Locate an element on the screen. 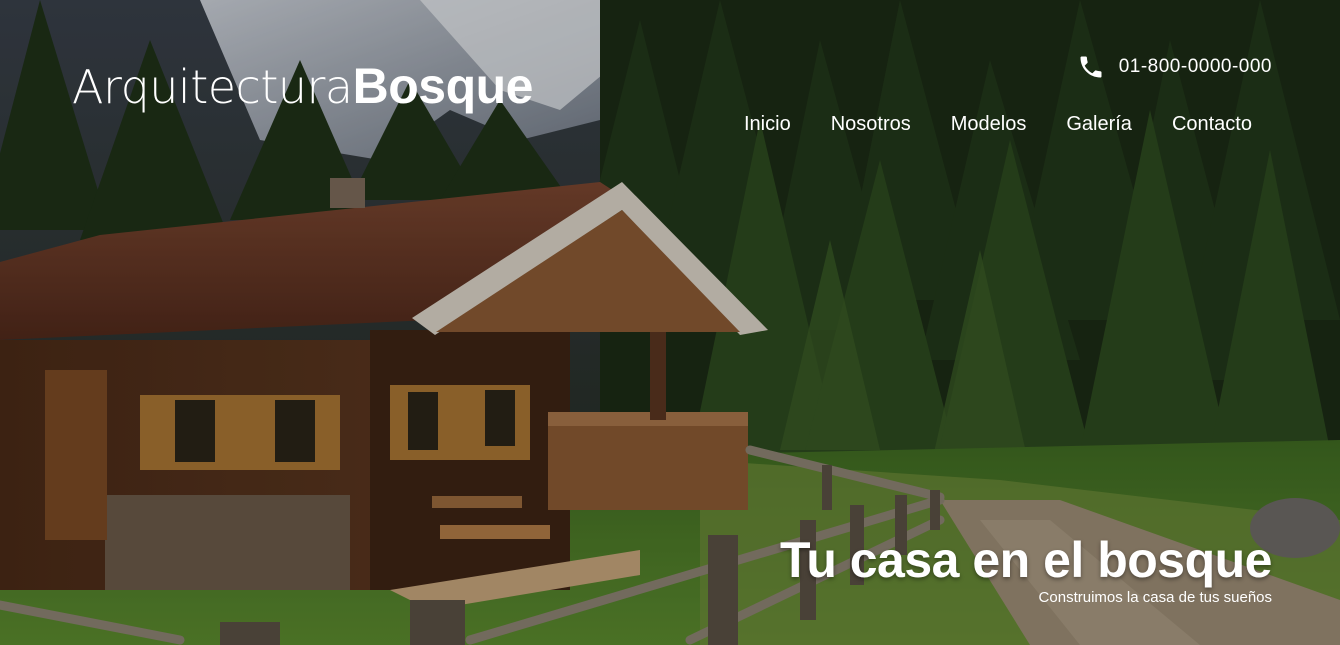 Image resolution: width=1340 pixels, height=645 pixels. hero-headline: Tu casa en el bosque is located at coordinates (1026, 560).